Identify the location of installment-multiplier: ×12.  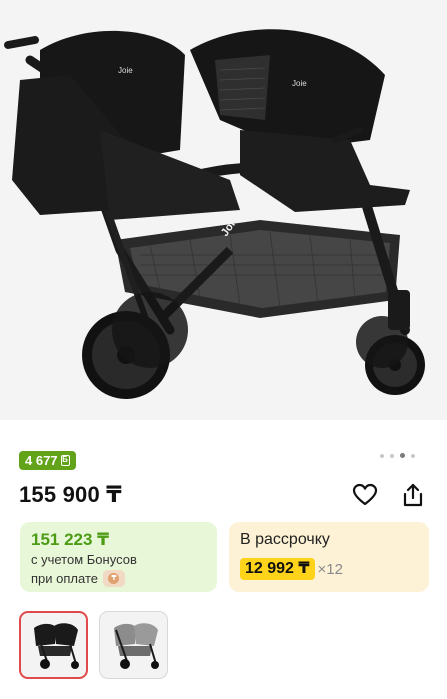
(330, 569).